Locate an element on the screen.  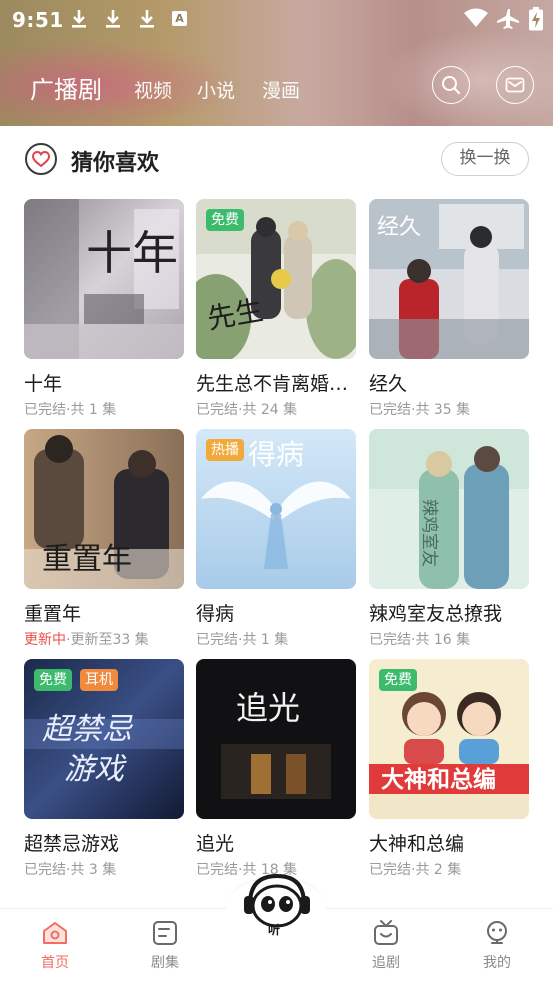
drama-card: 重置年 重置年 更新中·更新至33 集 is located at coordinates (104, 539).